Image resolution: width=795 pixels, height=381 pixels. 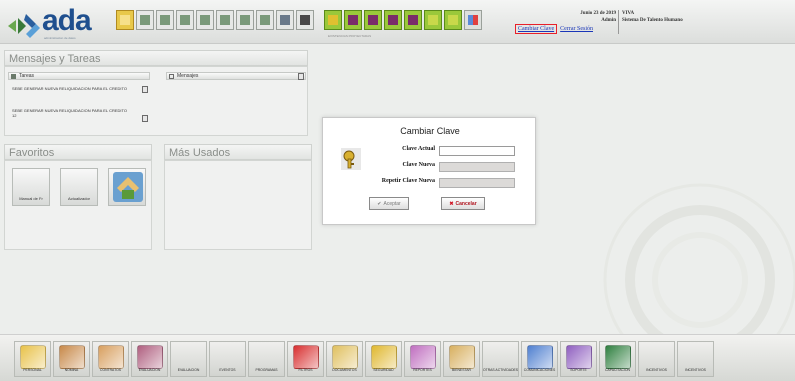 What do you see at coordinates (236, 76) in the screenshot?
I see `messages-header: Mensajes` at bounding box center [236, 76].